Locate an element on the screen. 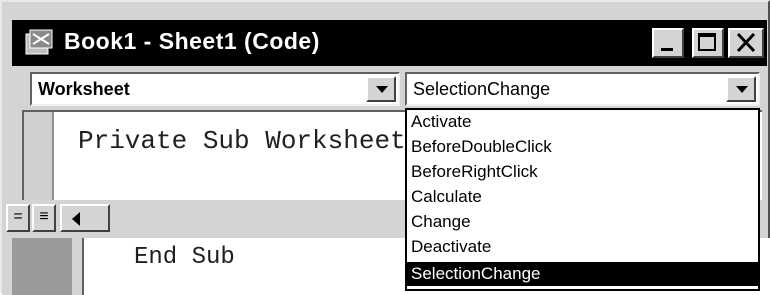 The image size is (770, 295). dropdown-item-change: Change is located at coordinates (582, 222).